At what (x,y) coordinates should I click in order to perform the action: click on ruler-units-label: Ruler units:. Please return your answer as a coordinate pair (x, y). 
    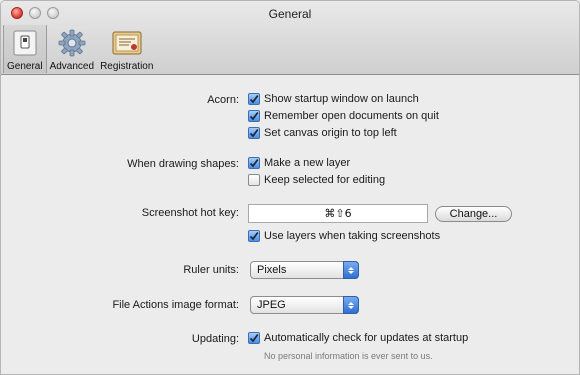
    Looking at the image, I should click on (211, 270).